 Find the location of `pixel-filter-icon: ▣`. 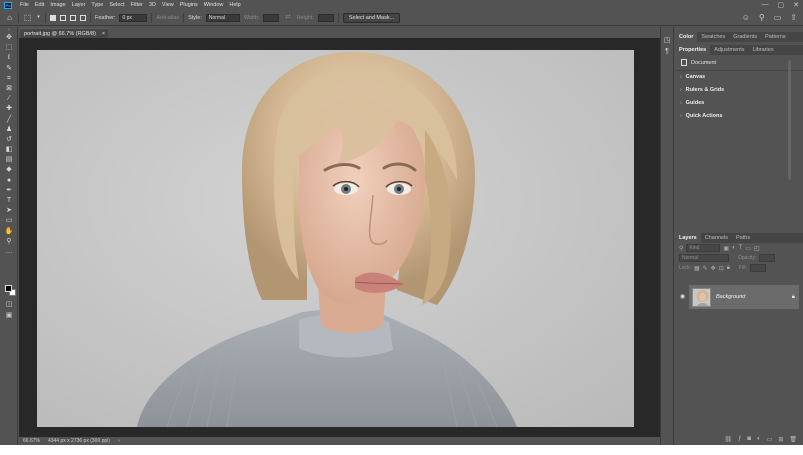

pixel-filter-icon: ▣ is located at coordinates (726, 248).